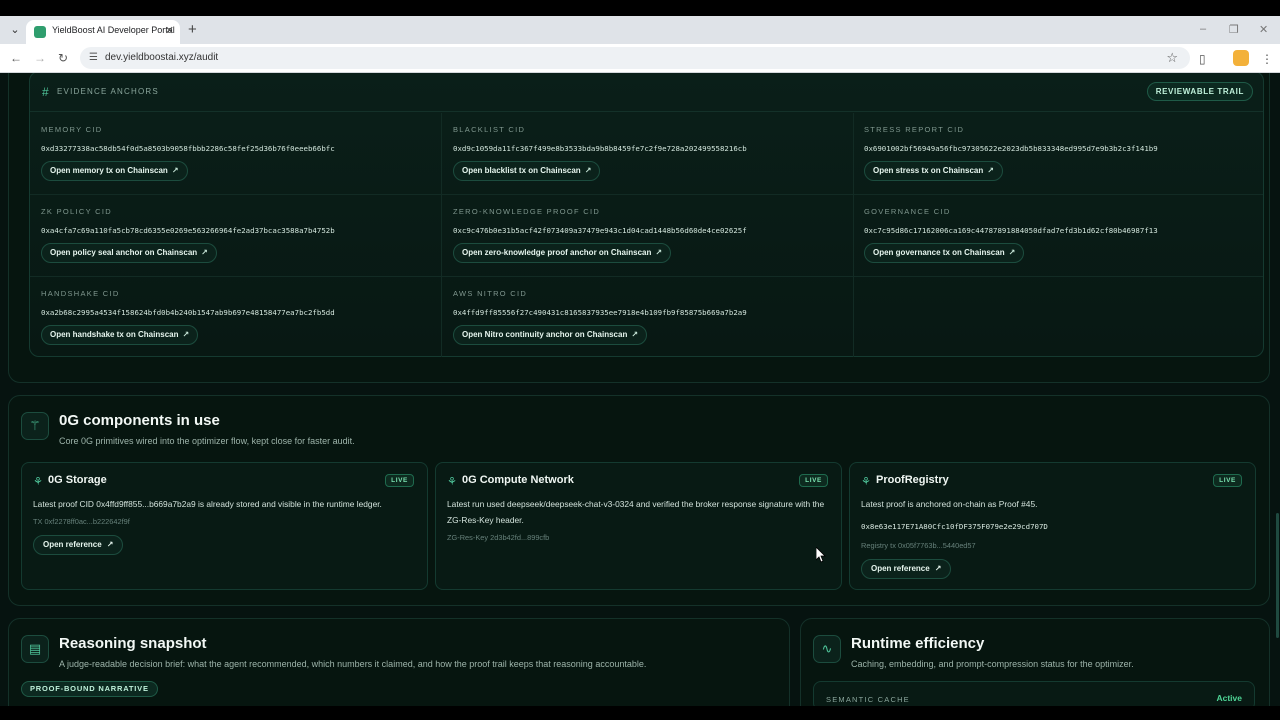 This screenshot has width=1280, height=720. I want to click on tab-search-chevron-icon: ⌄, so click(15, 30).